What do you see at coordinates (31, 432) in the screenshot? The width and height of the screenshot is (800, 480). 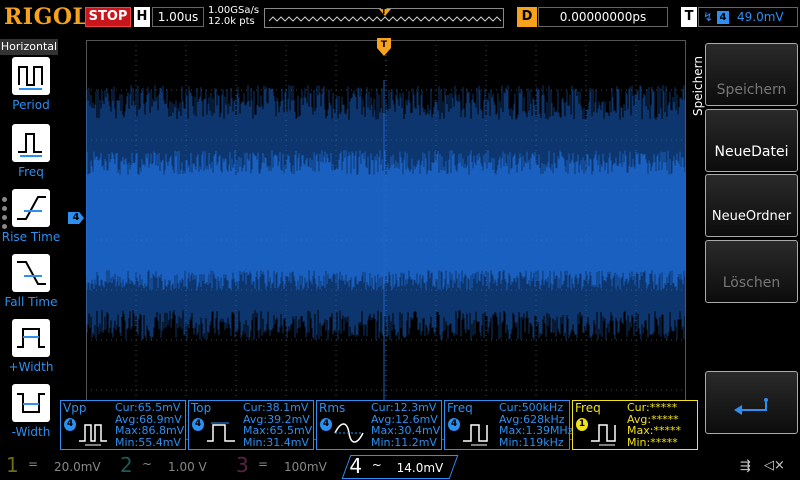 I see `measure-neg-width-label: -Width` at bounding box center [31, 432].